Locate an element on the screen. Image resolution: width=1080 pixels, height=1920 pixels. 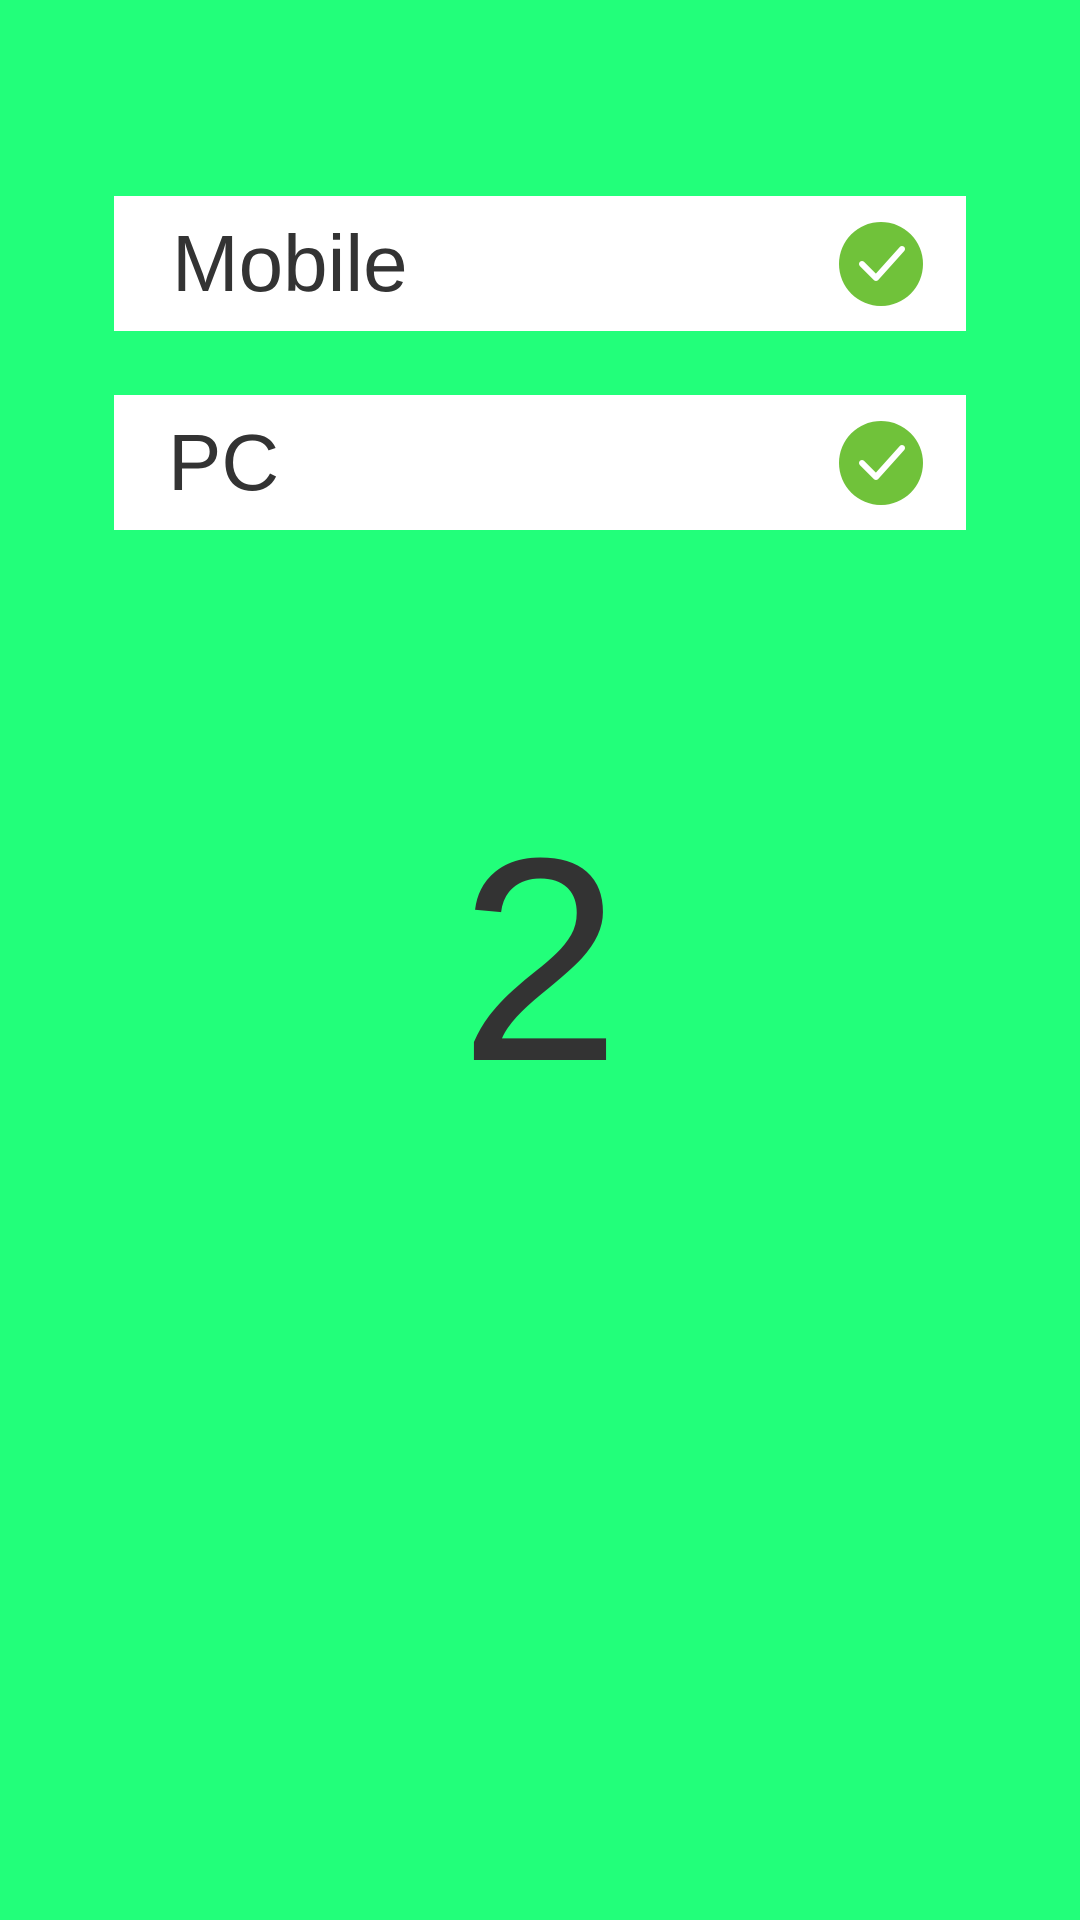
option-card-mobile: Mobile is located at coordinates (540, 263).